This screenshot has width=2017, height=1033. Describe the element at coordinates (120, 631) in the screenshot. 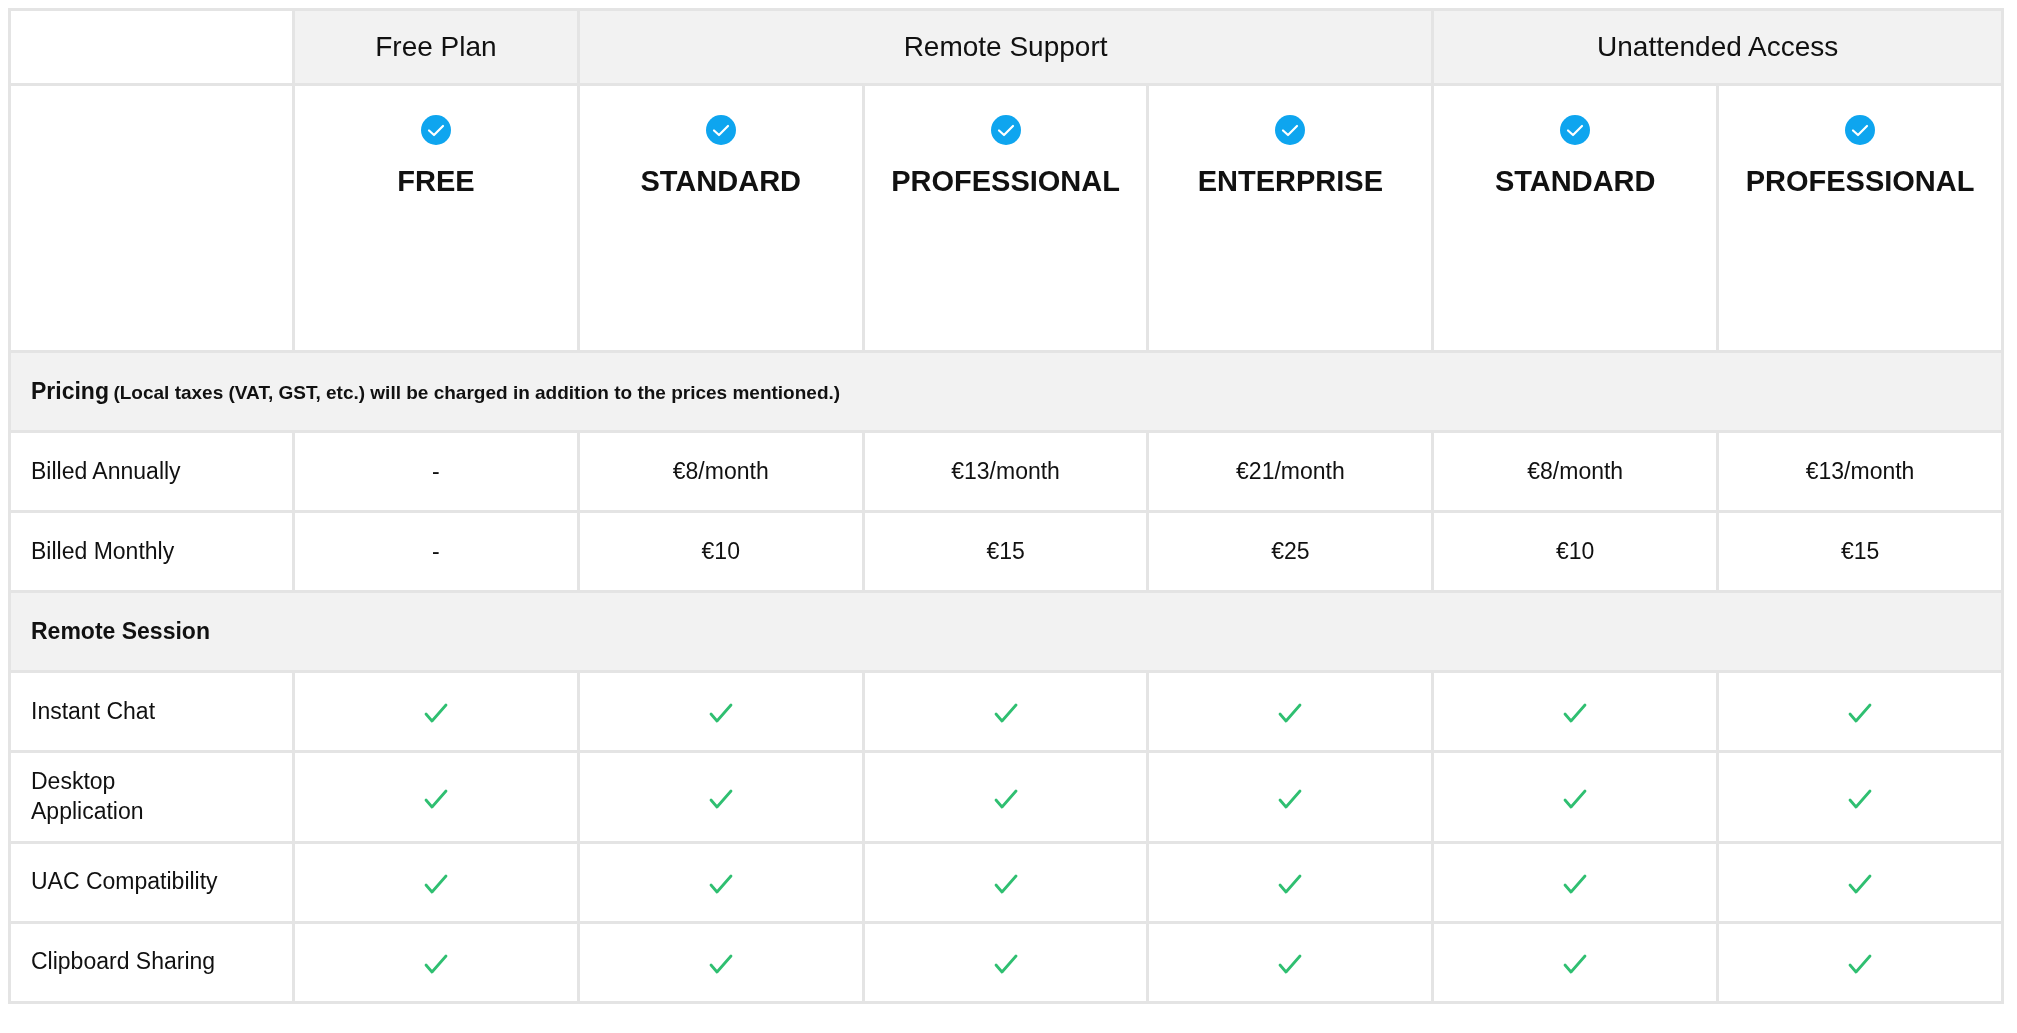

I see `section-title: Remote Session` at that location.